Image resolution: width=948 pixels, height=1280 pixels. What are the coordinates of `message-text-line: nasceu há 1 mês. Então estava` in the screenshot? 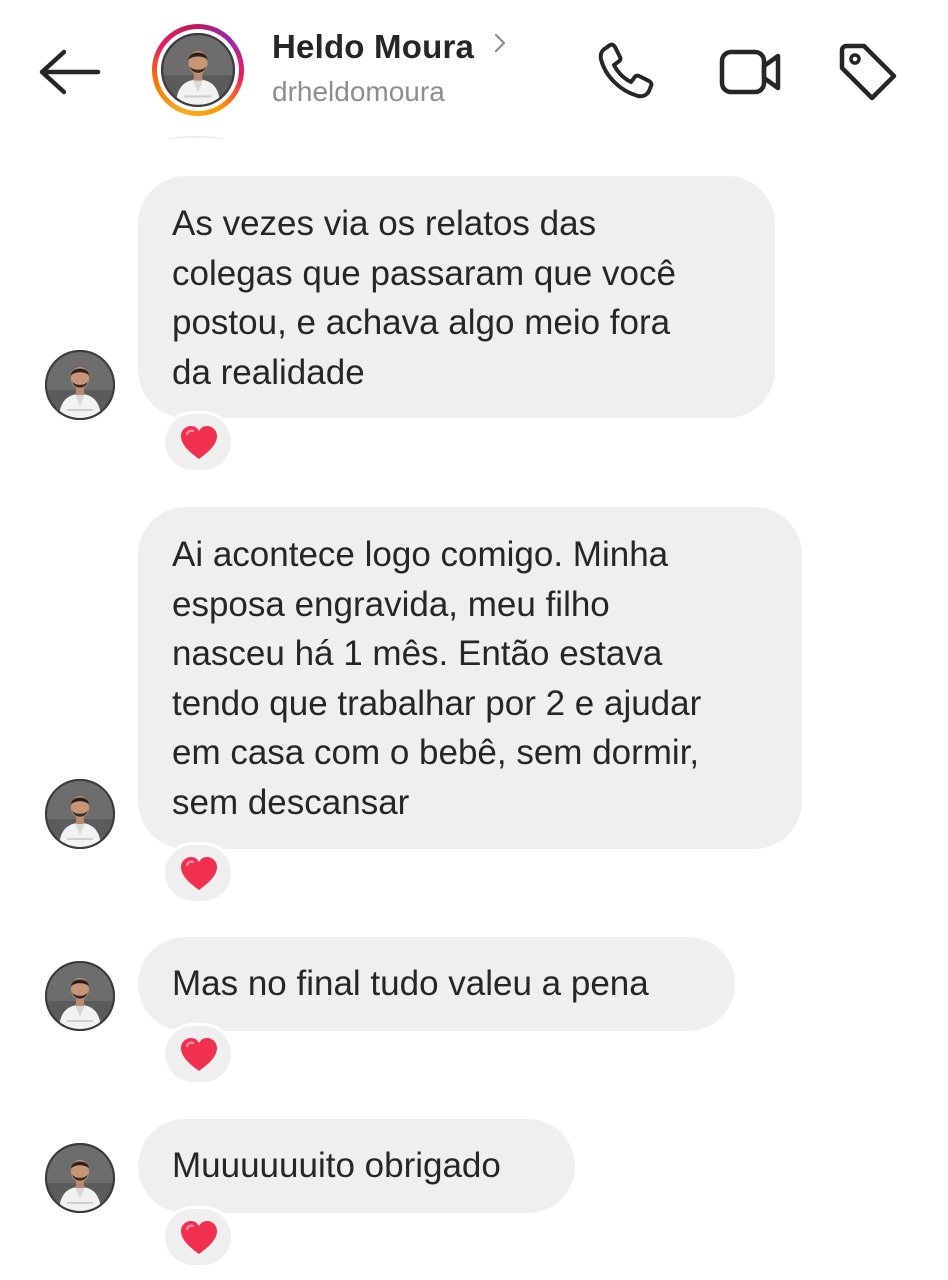 It's located at (417, 653).